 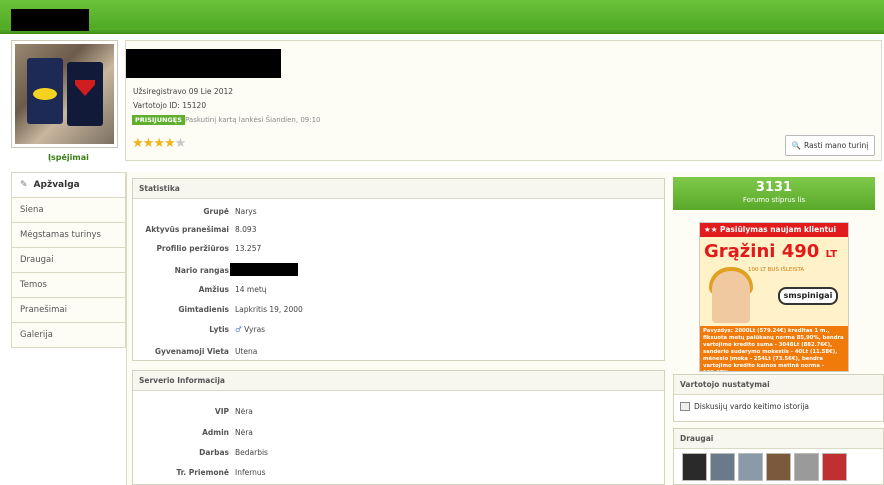 What do you see at coordinates (774, 230) in the screenshot?
I see `ad-header: ★★ Pasiūlymas naujam klientui` at bounding box center [774, 230].